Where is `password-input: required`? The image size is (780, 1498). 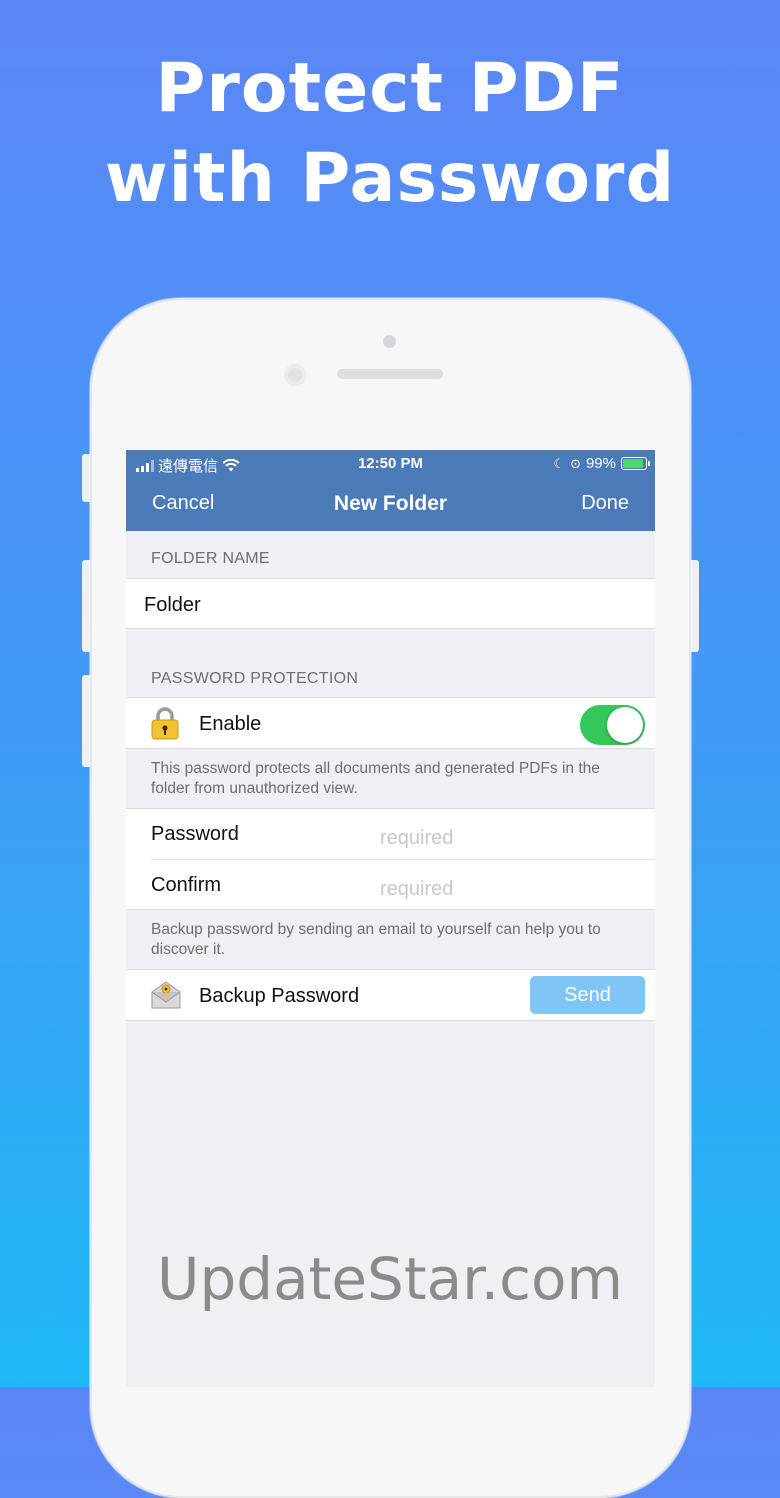
password-input: required is located at coordinates (416, 838).